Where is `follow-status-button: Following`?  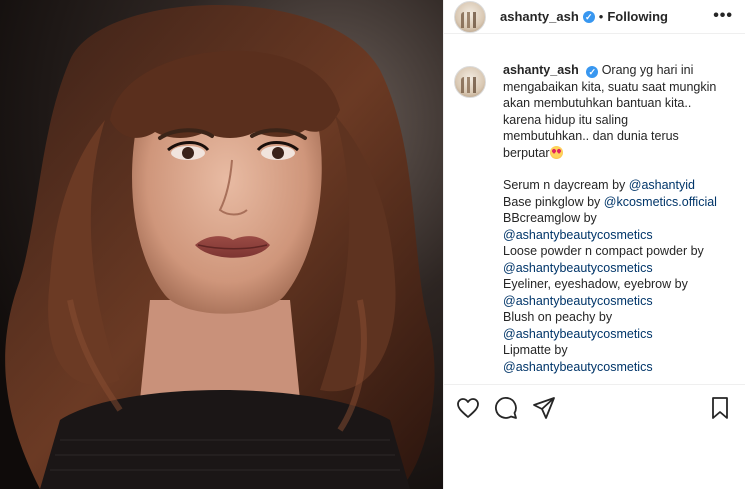
follow-status-button: Following is located at coordinates (637, 16).